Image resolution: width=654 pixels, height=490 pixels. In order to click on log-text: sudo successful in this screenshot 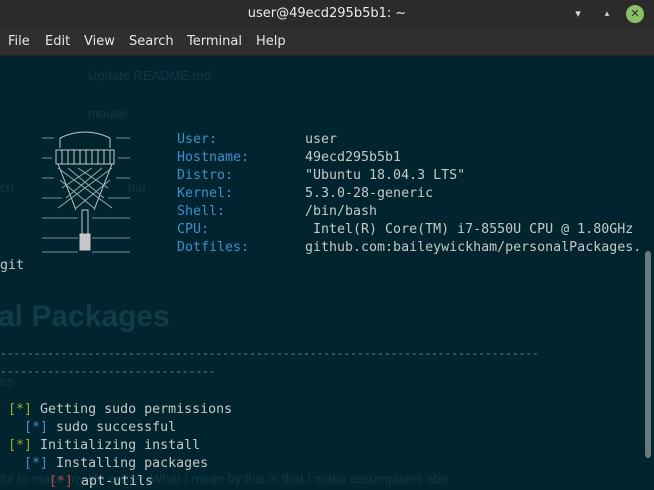, I will do `click(116, 427)`.